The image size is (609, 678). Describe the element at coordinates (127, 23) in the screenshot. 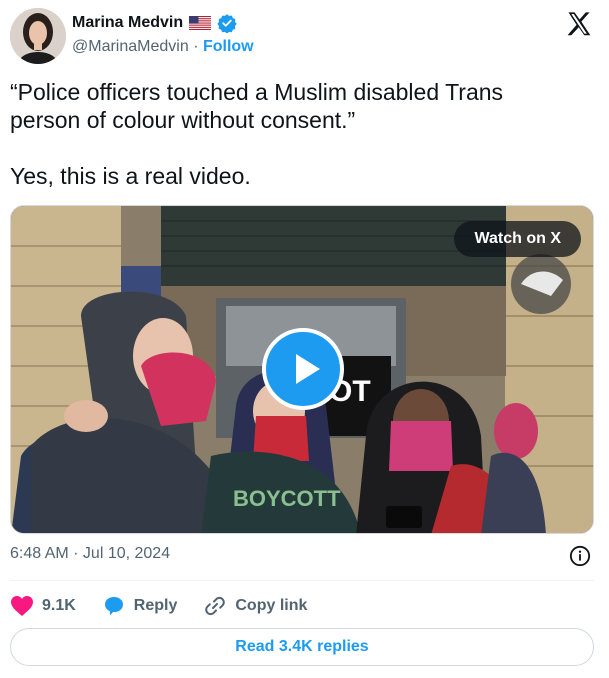

I see `author-name: Marina Medvin` at that location.